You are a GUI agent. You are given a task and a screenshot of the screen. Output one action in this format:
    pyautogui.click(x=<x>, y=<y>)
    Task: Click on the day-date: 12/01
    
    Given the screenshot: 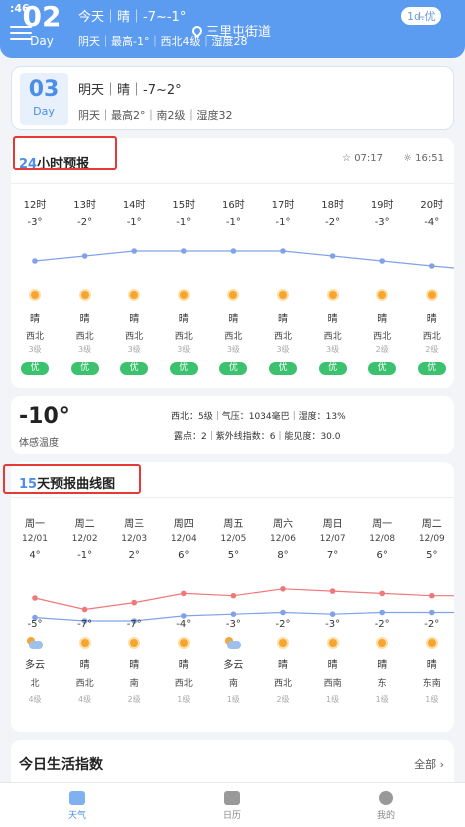 What is the action you would take?
    pyautogui.click(x=35, y=539)
    